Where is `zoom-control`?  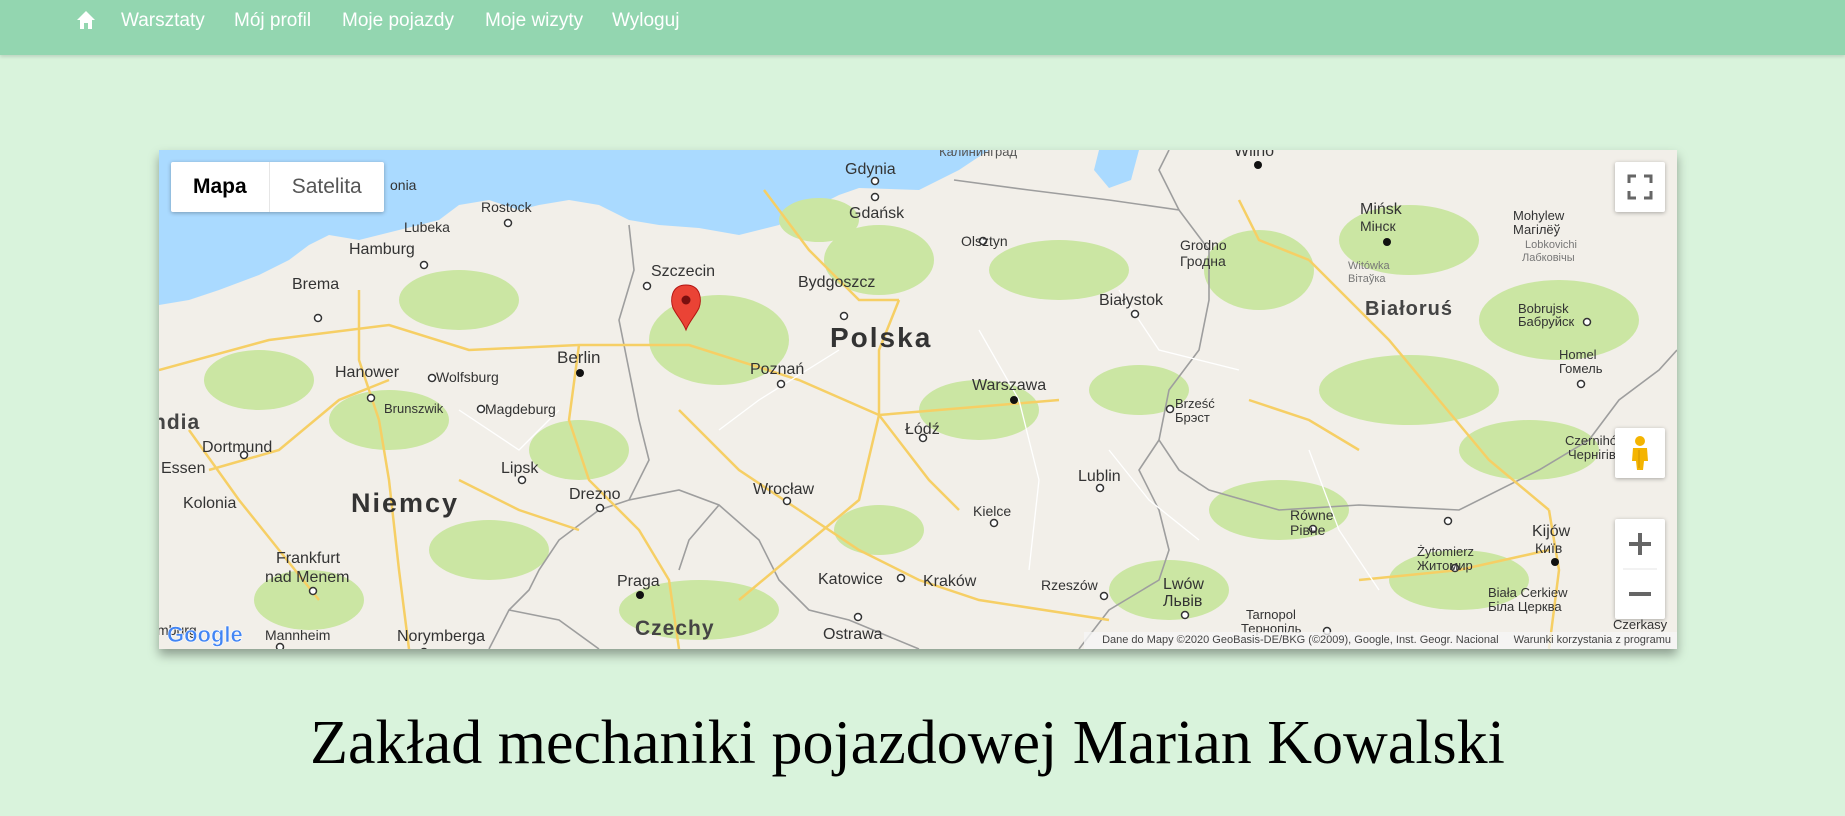 zoom-control is located at coordinates (1640, 569).